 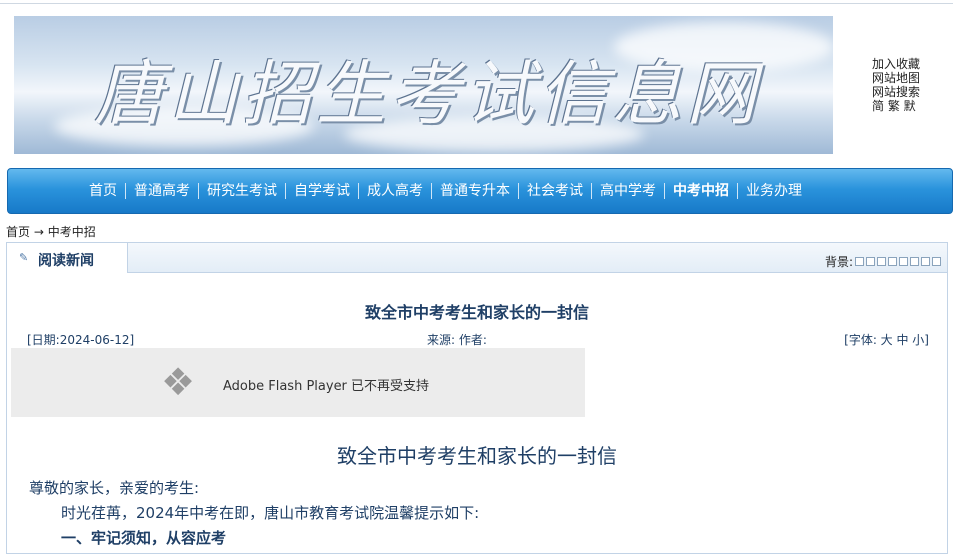 What do you see at coordinates (24, 257) in the screenshot?
I see `pin-icon: ✎` at bounding box center [24, 257].